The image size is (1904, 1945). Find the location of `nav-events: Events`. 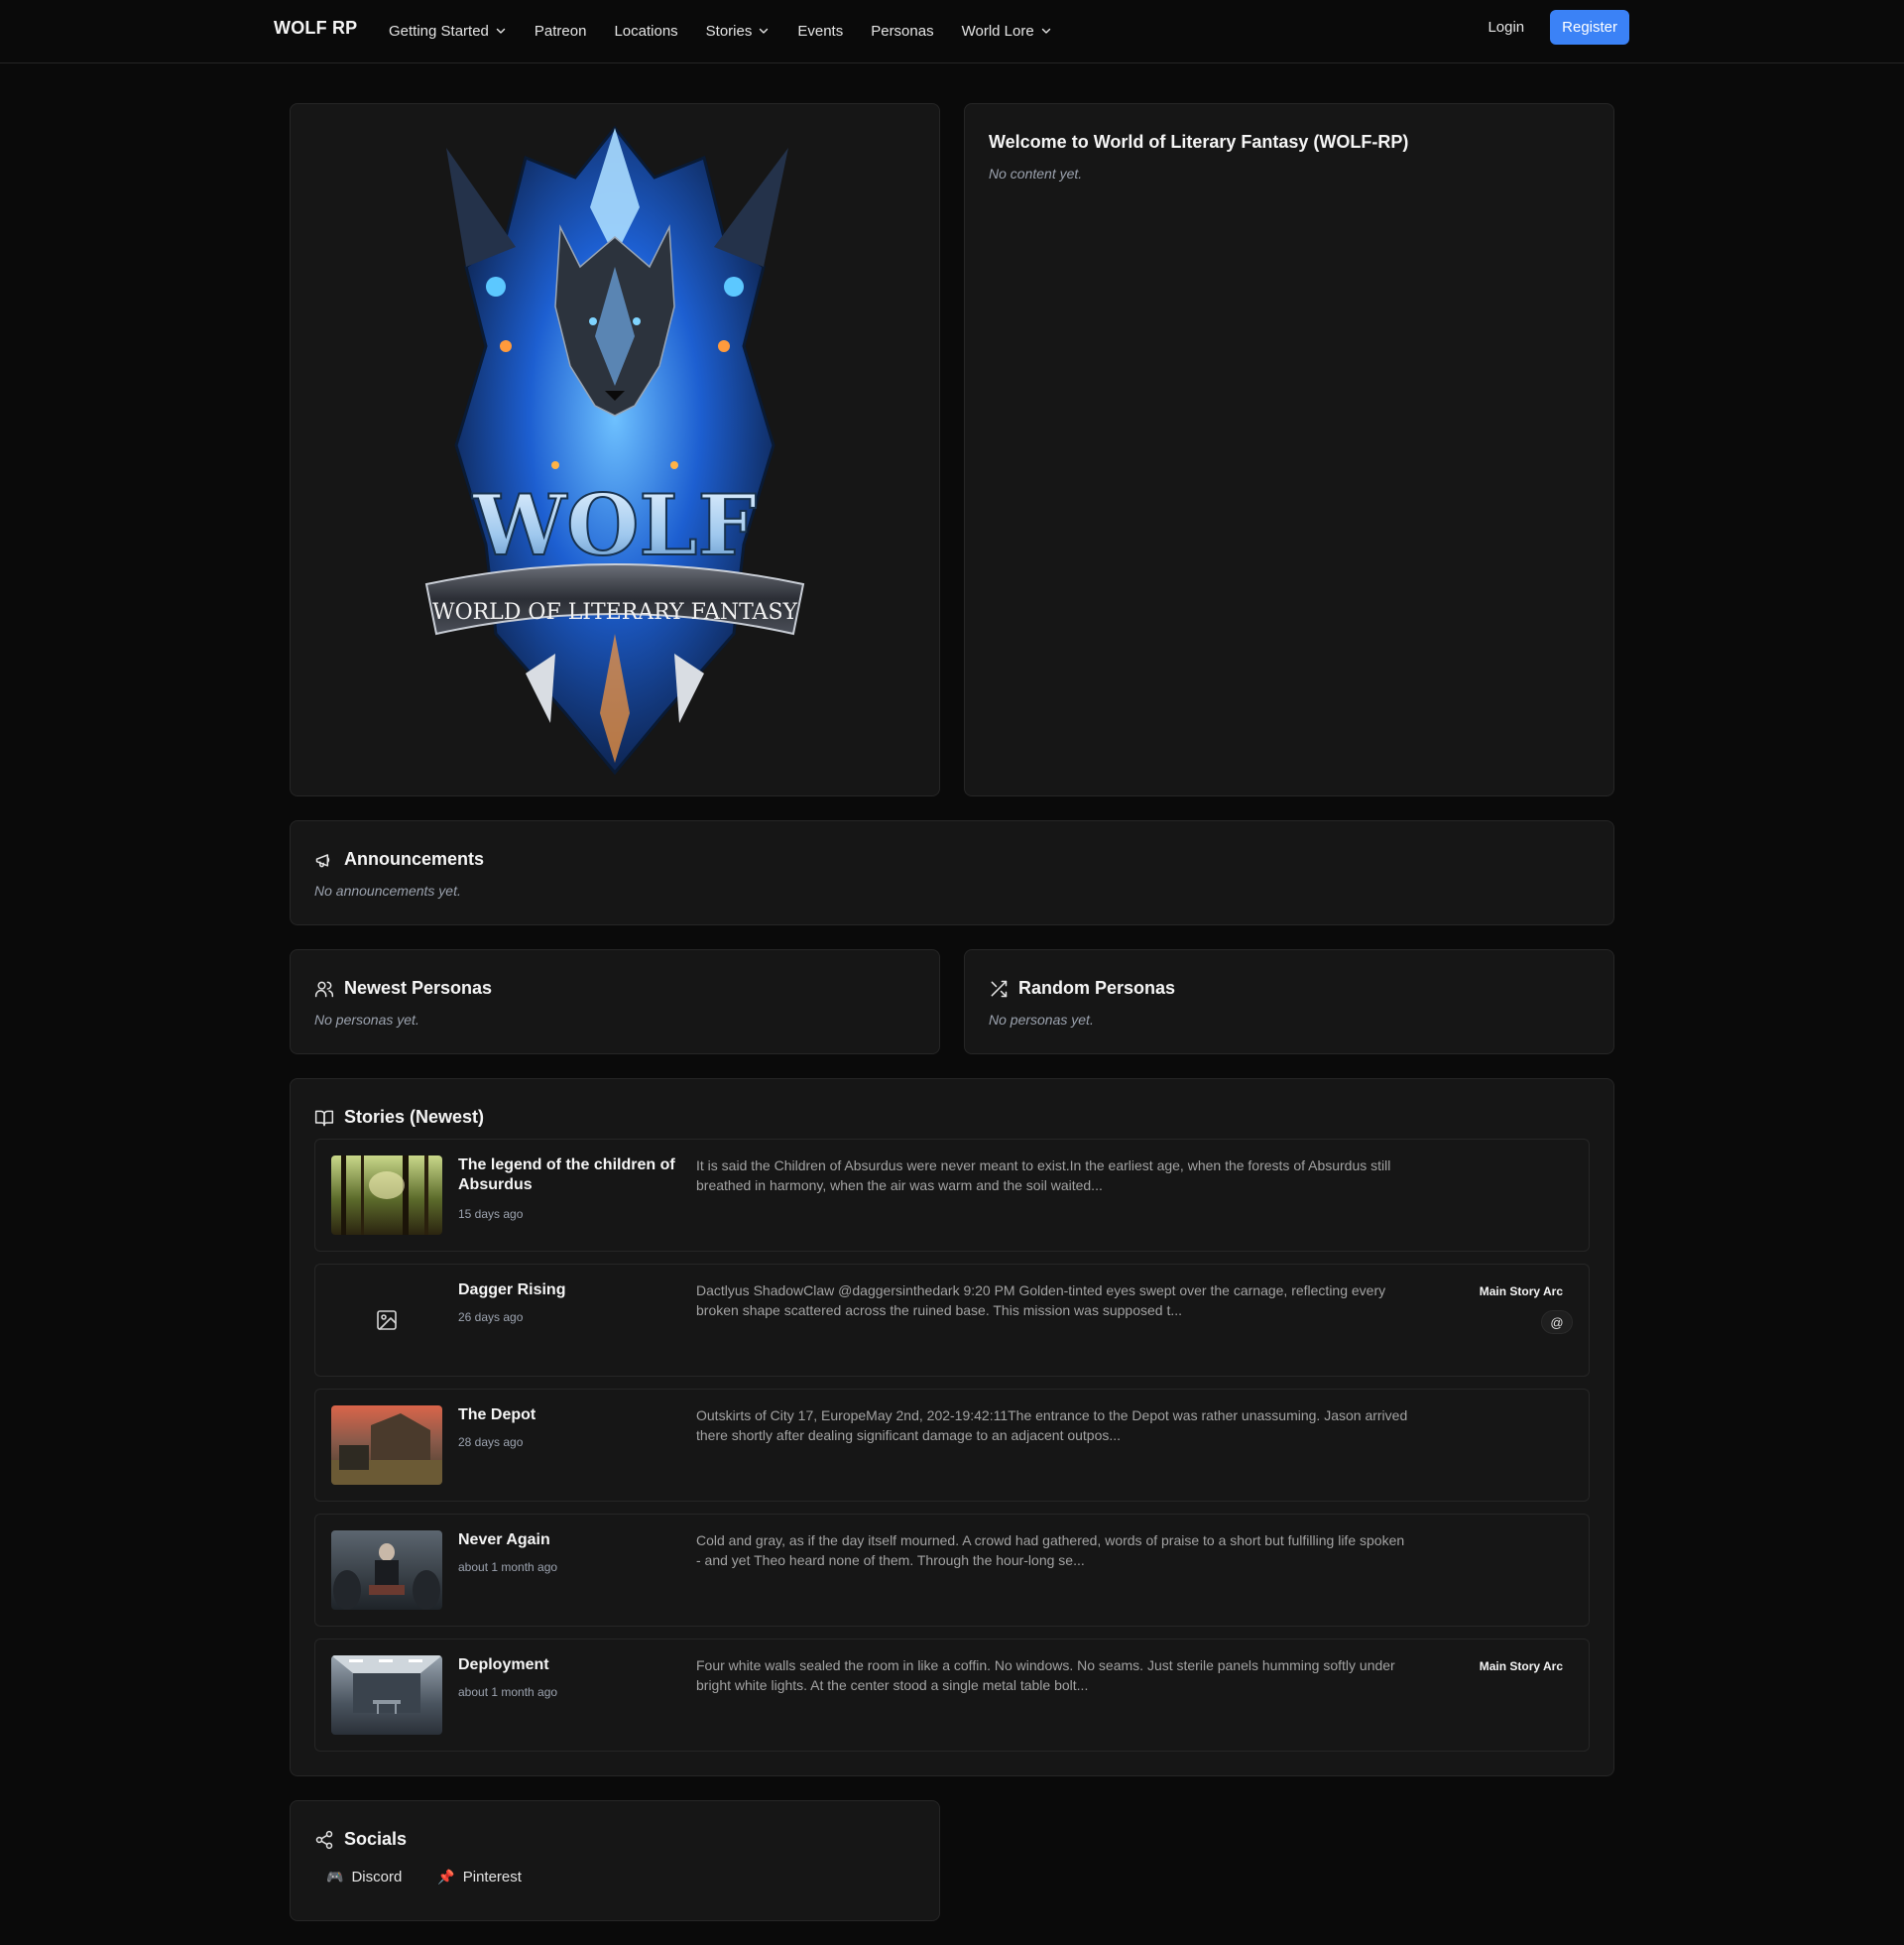

nav-events: Events is located at coordinates (820, 31).